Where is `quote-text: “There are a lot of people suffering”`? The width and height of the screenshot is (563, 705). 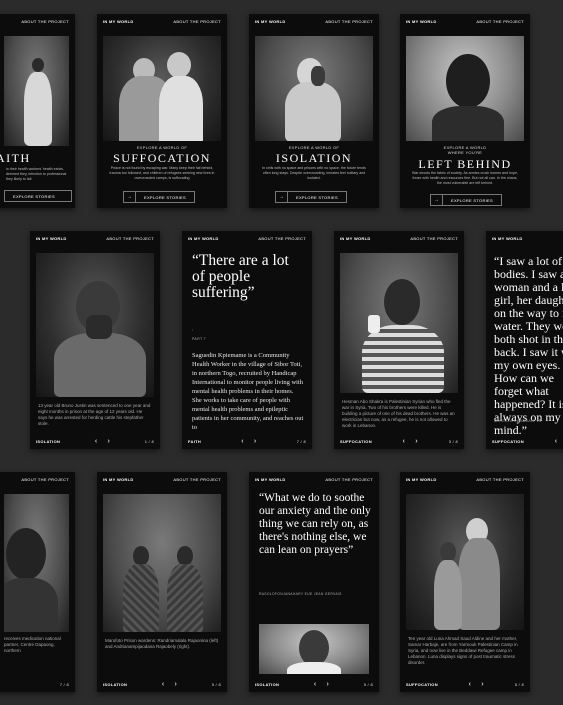
quote-text: “There are a lot of people suffering” is located at coordinates (240, 276).